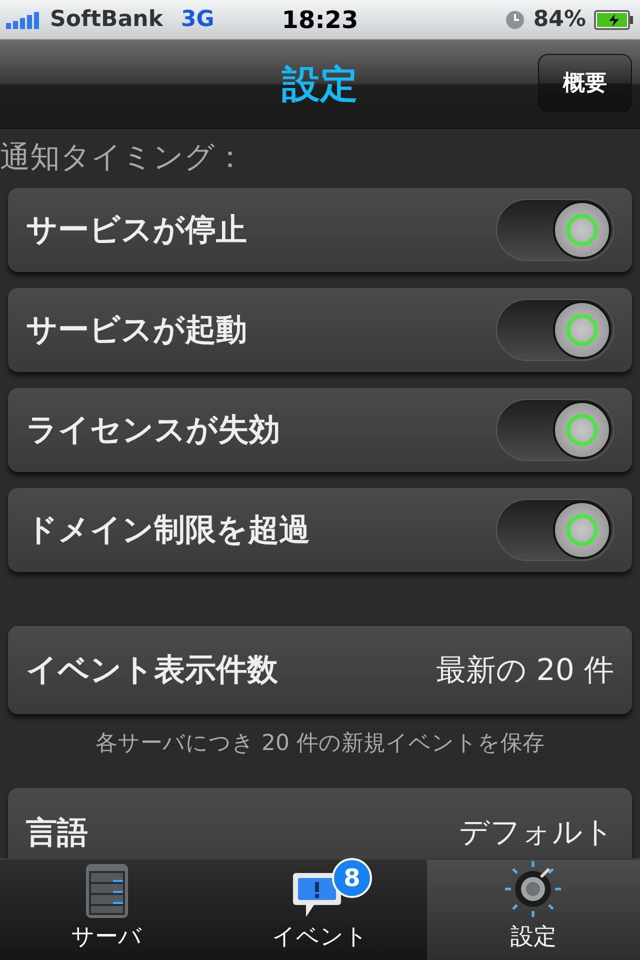  Describe the element at coordinates (320, 823) in the screenshot. I see `setting-row: 言語 デフォルト` at that location.